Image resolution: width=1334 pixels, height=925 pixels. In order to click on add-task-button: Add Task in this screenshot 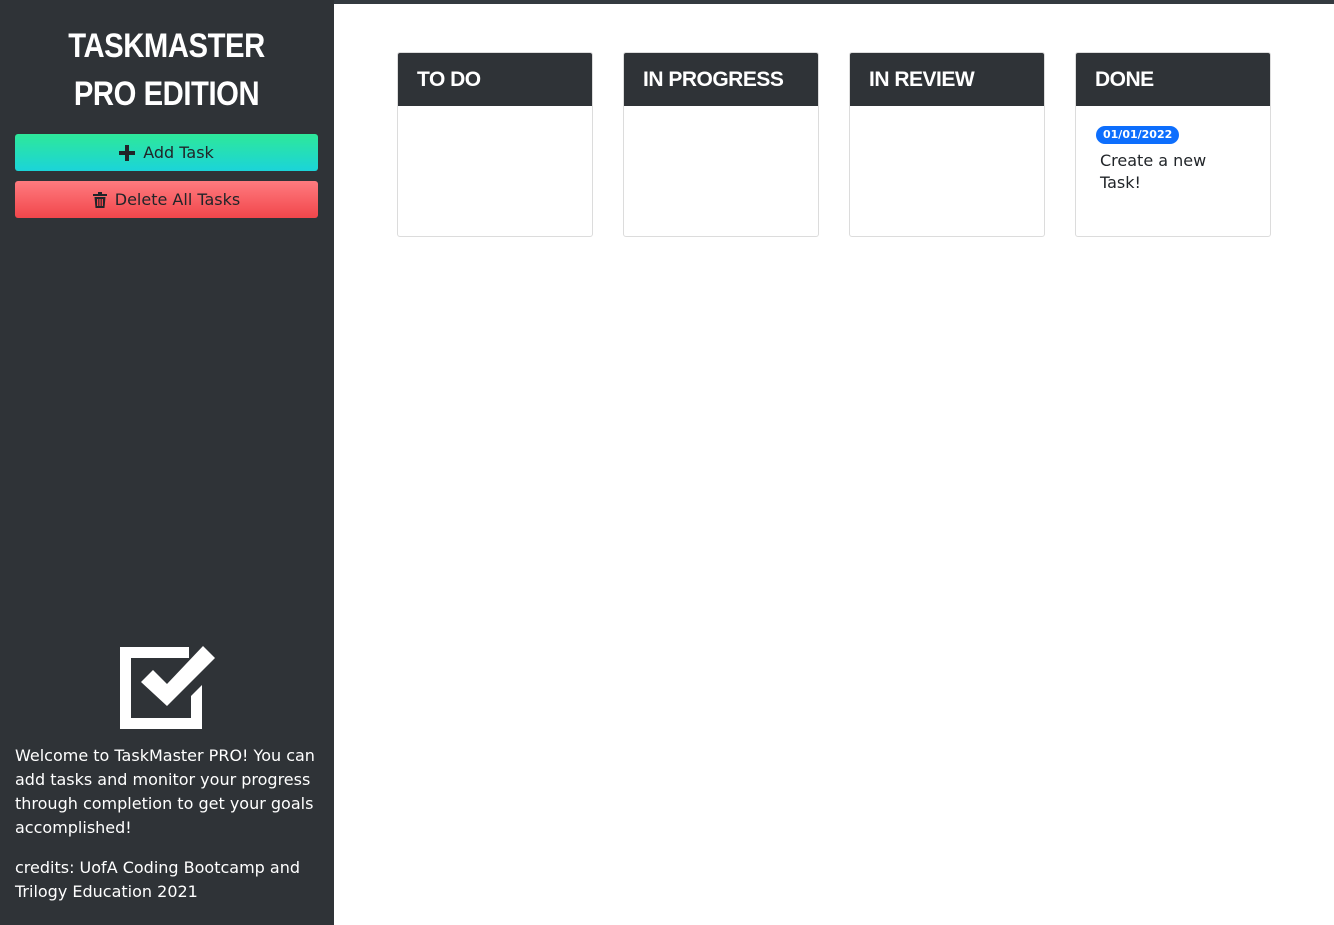, I will do `click(166, 152)`.